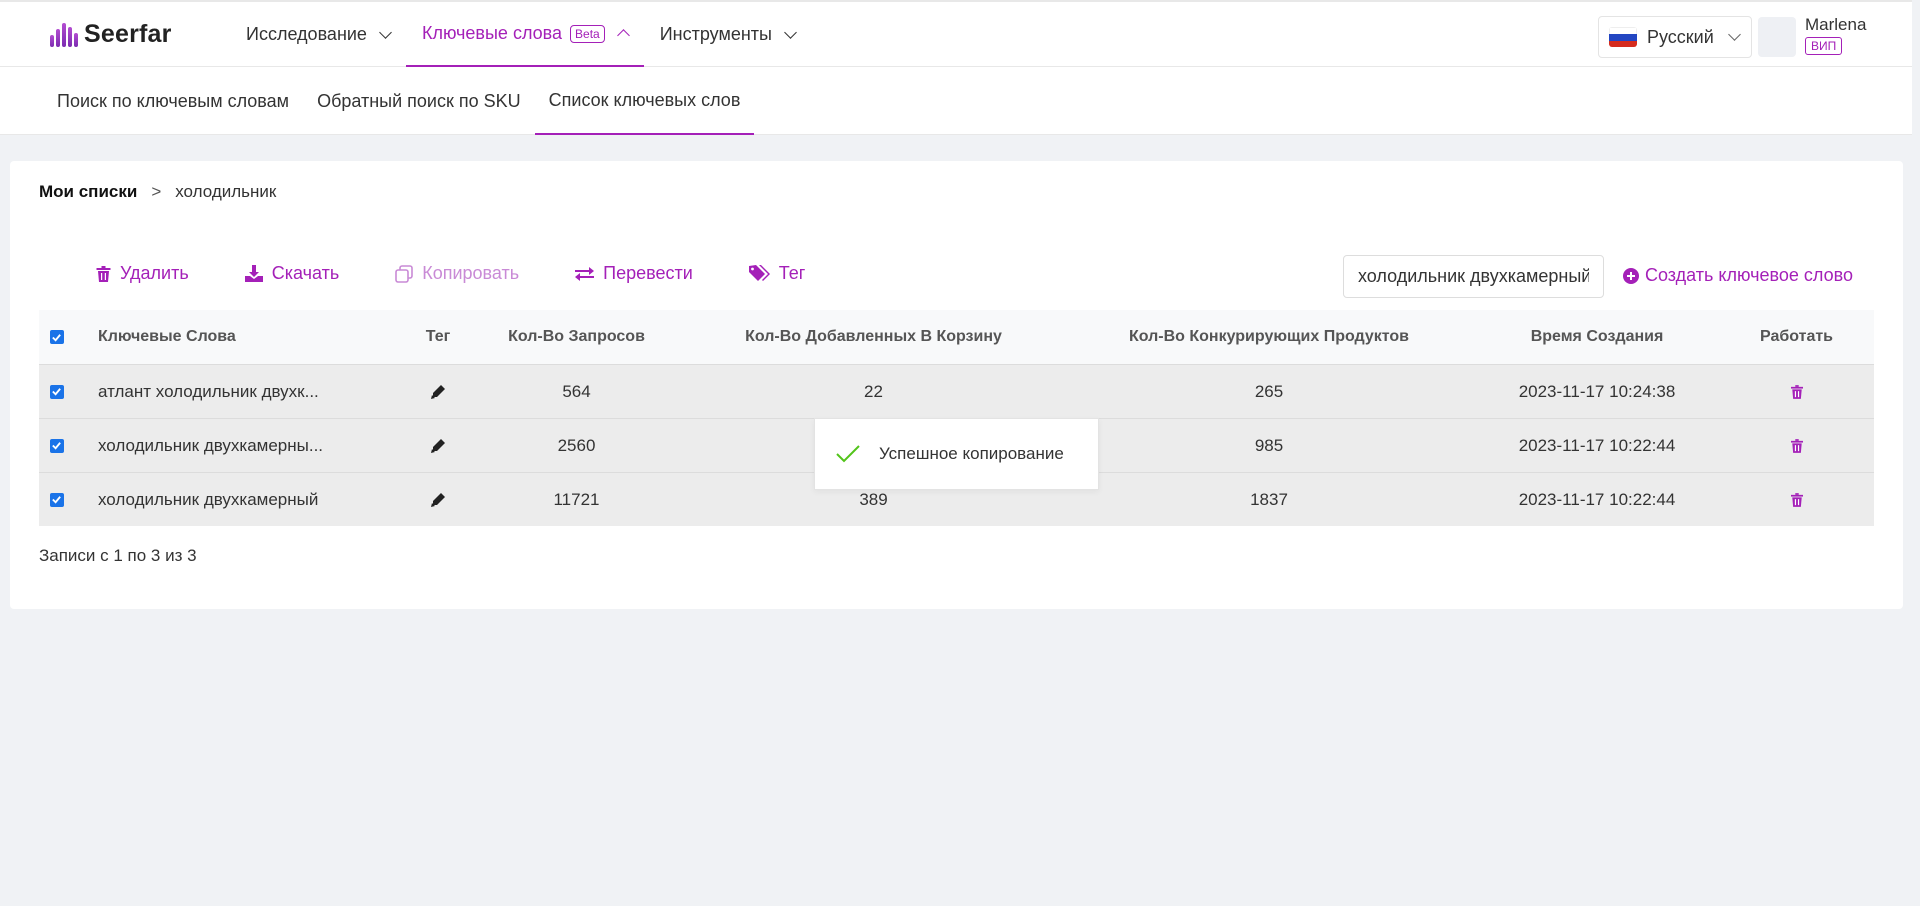 The image size is (1920, 906). What do you see at coordinates (1836, 24) in the screenshot?
I see `user-name: Marlena` at bounding box center [1836, 24].